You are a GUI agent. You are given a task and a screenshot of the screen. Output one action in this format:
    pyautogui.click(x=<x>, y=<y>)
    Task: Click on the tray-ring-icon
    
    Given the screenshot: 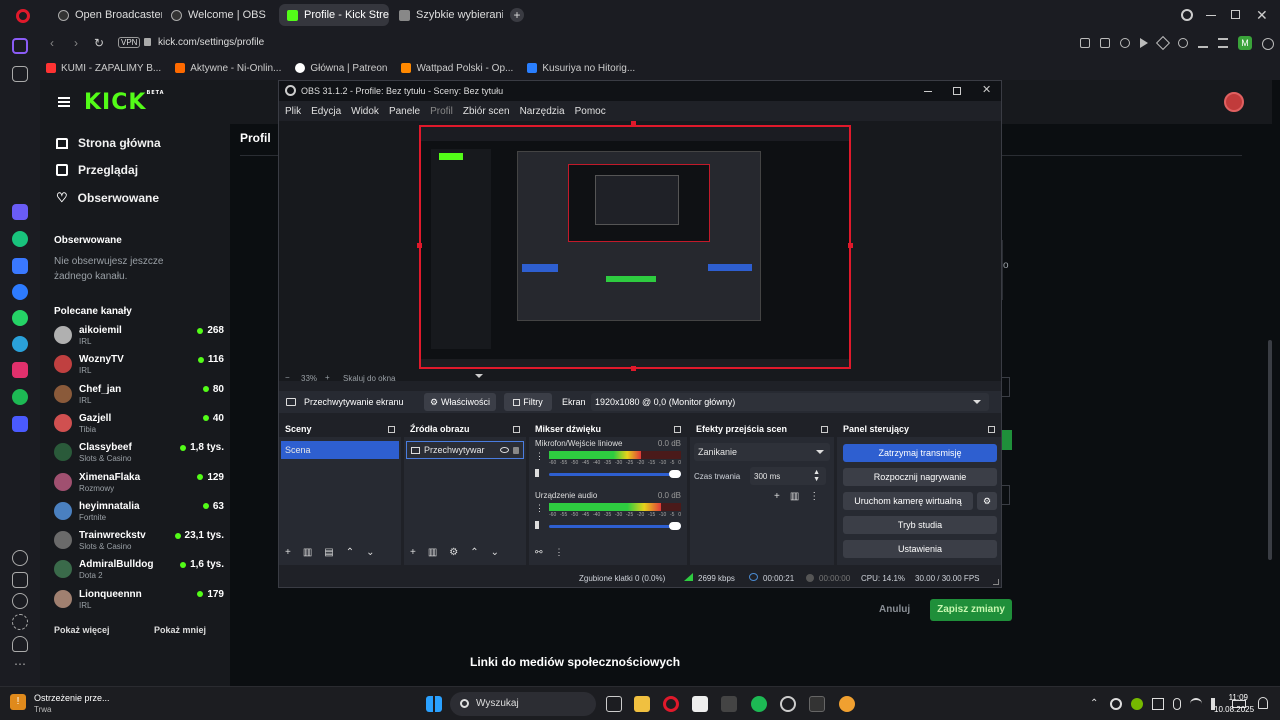 What is the action you would take?
    pyautogui.click(x=1116, y=704)
    